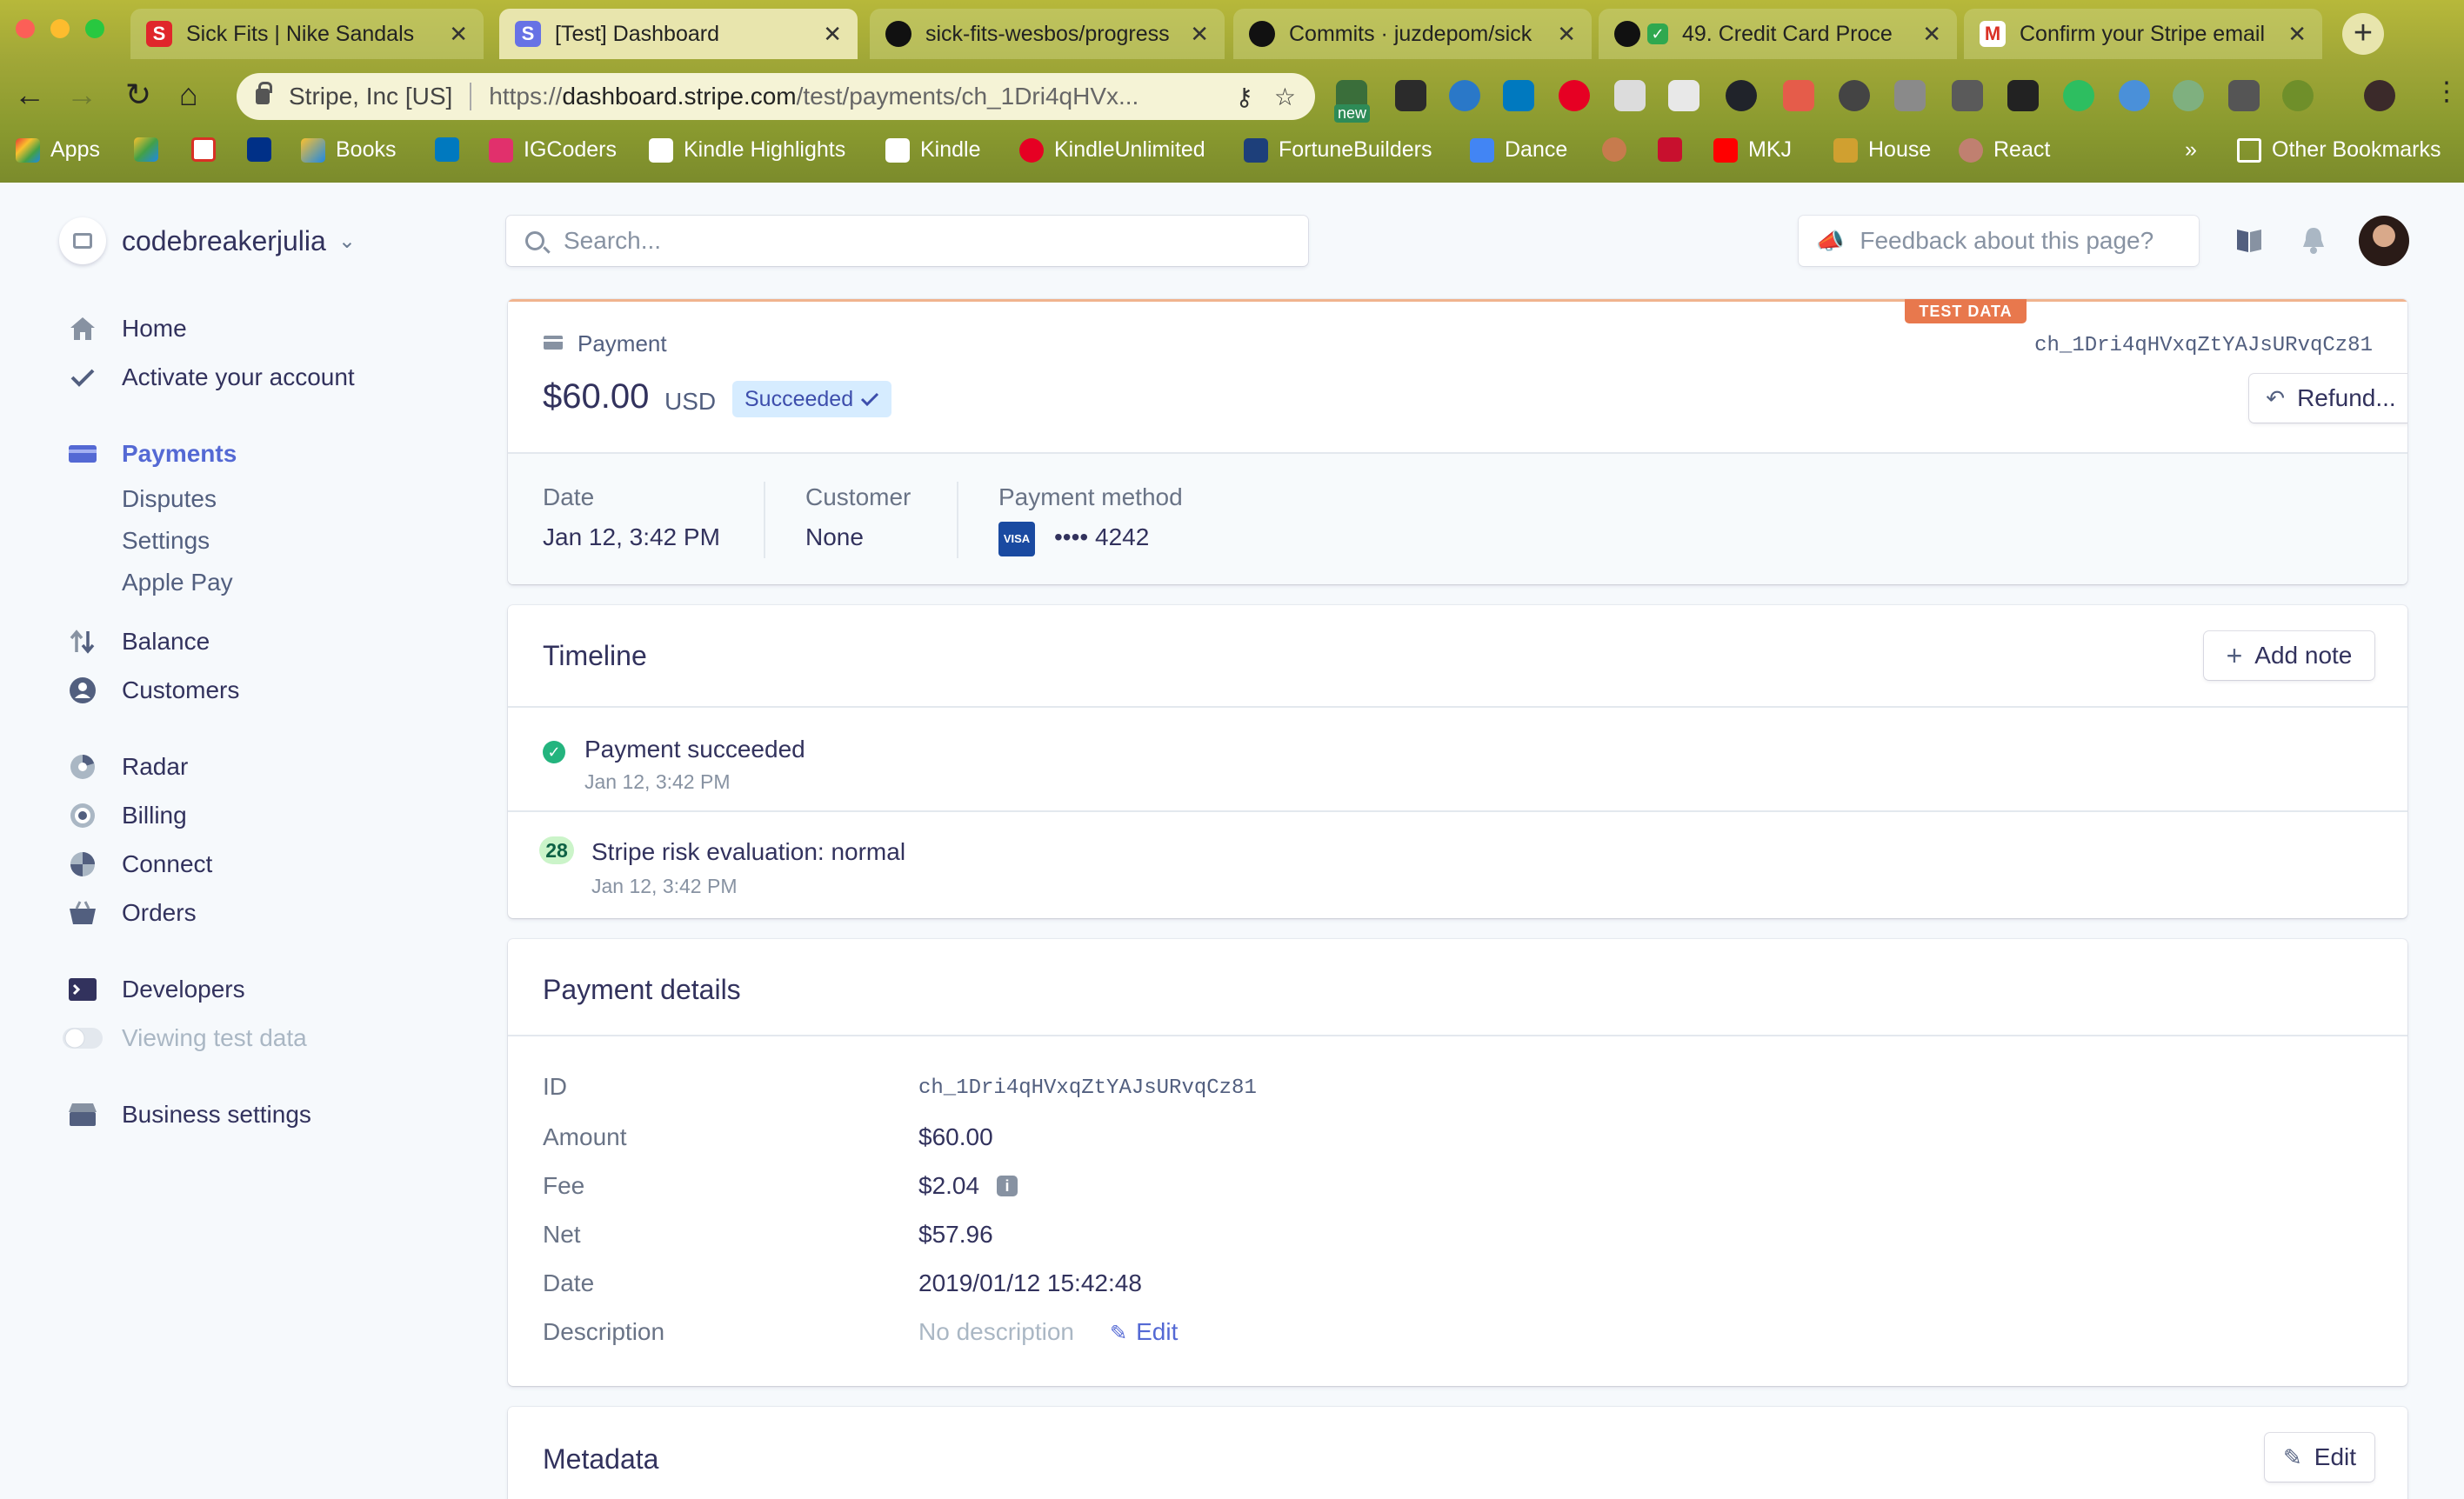 This screenshot has height=1499, width=2464. What do you see at coordinates (243, 499) in the screenshot?
I see `sidebar-item-disputes: Disputes` at bounding box center [243, 499].